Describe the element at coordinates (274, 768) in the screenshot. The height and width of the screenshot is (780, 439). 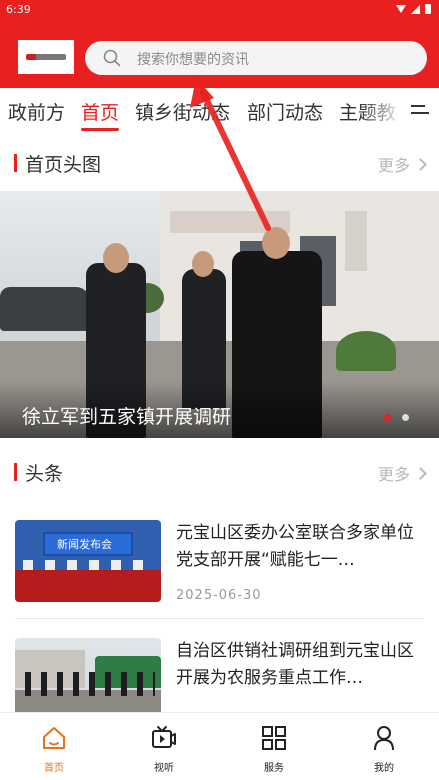
I see `nav-label: 服务` at that location.